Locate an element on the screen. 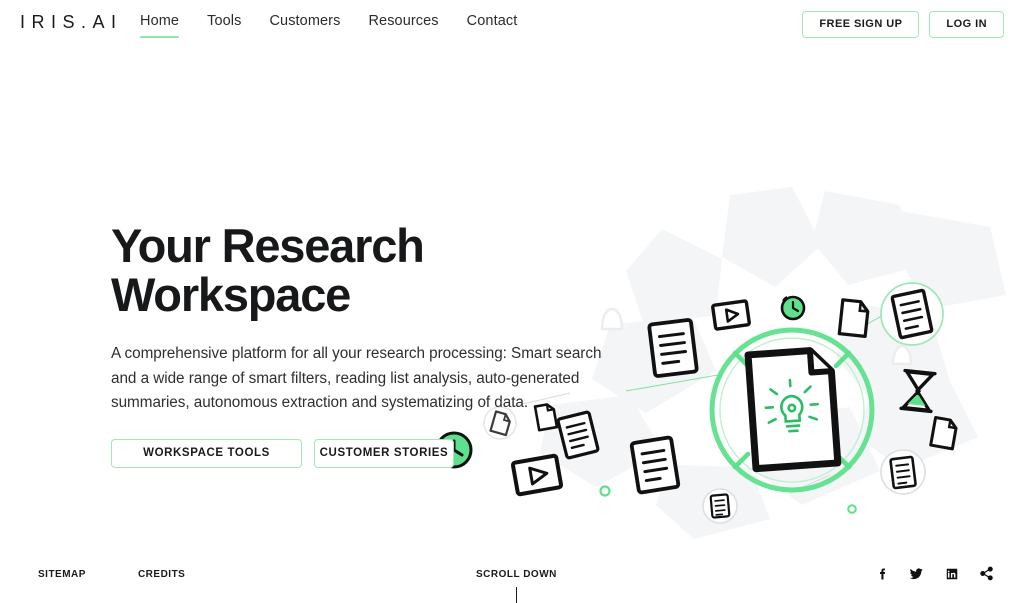 This screenshot has height=603, width=1024. hourglass-icon is located at coordinates (918, 391).